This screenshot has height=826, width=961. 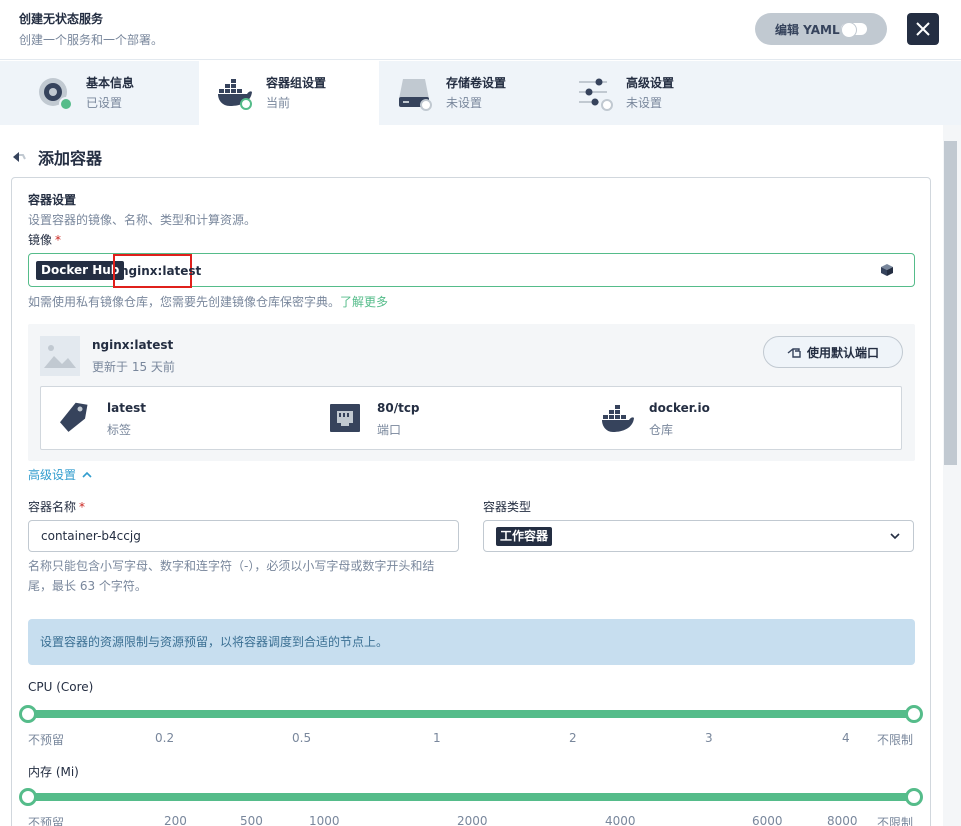 What do you see at coordinates (895, 740) in the screenshot?
I see `cpu-tick: 不限制` at bounding box center [895, 740].